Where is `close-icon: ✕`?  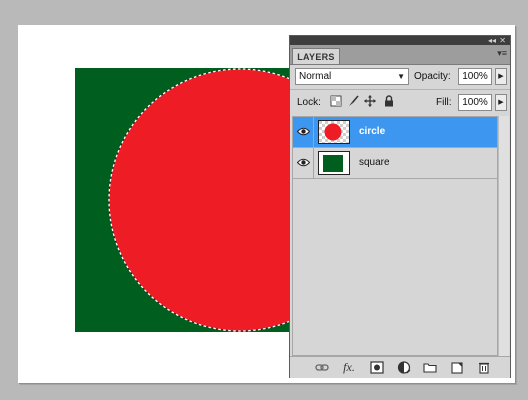
close-icon: ✕ is located at coordinates (502, 40).